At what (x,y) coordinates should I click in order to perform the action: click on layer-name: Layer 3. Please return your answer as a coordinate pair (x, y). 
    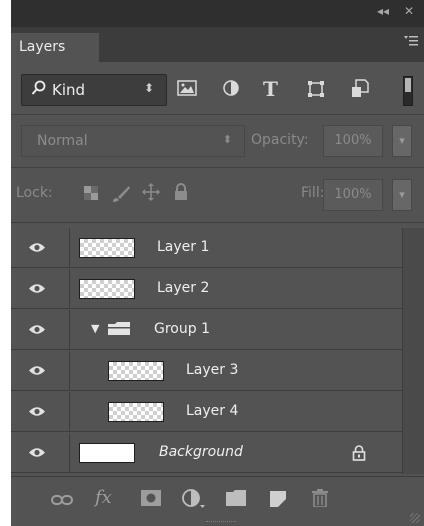
    Looking at the image, I should click on (212, 370).